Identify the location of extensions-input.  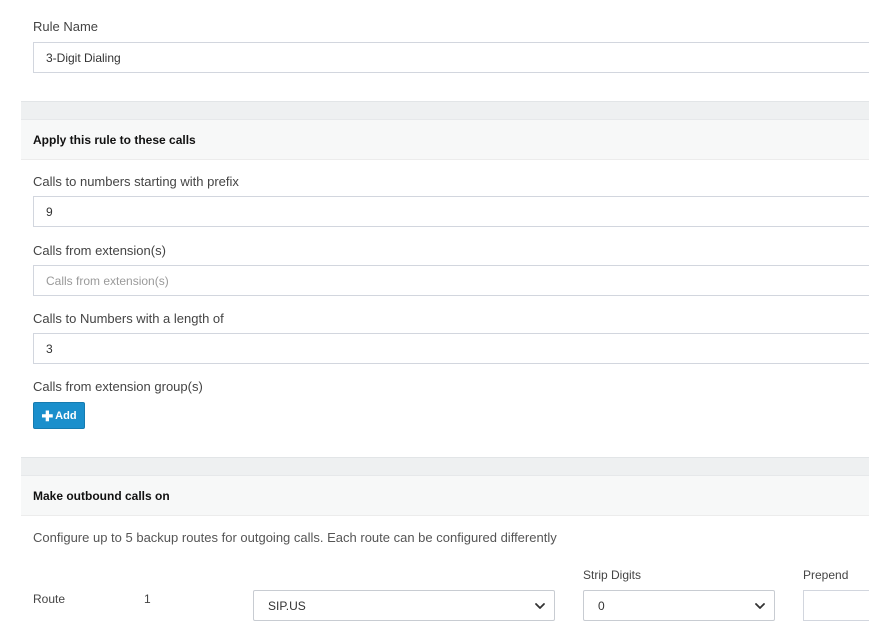
(451, 280).